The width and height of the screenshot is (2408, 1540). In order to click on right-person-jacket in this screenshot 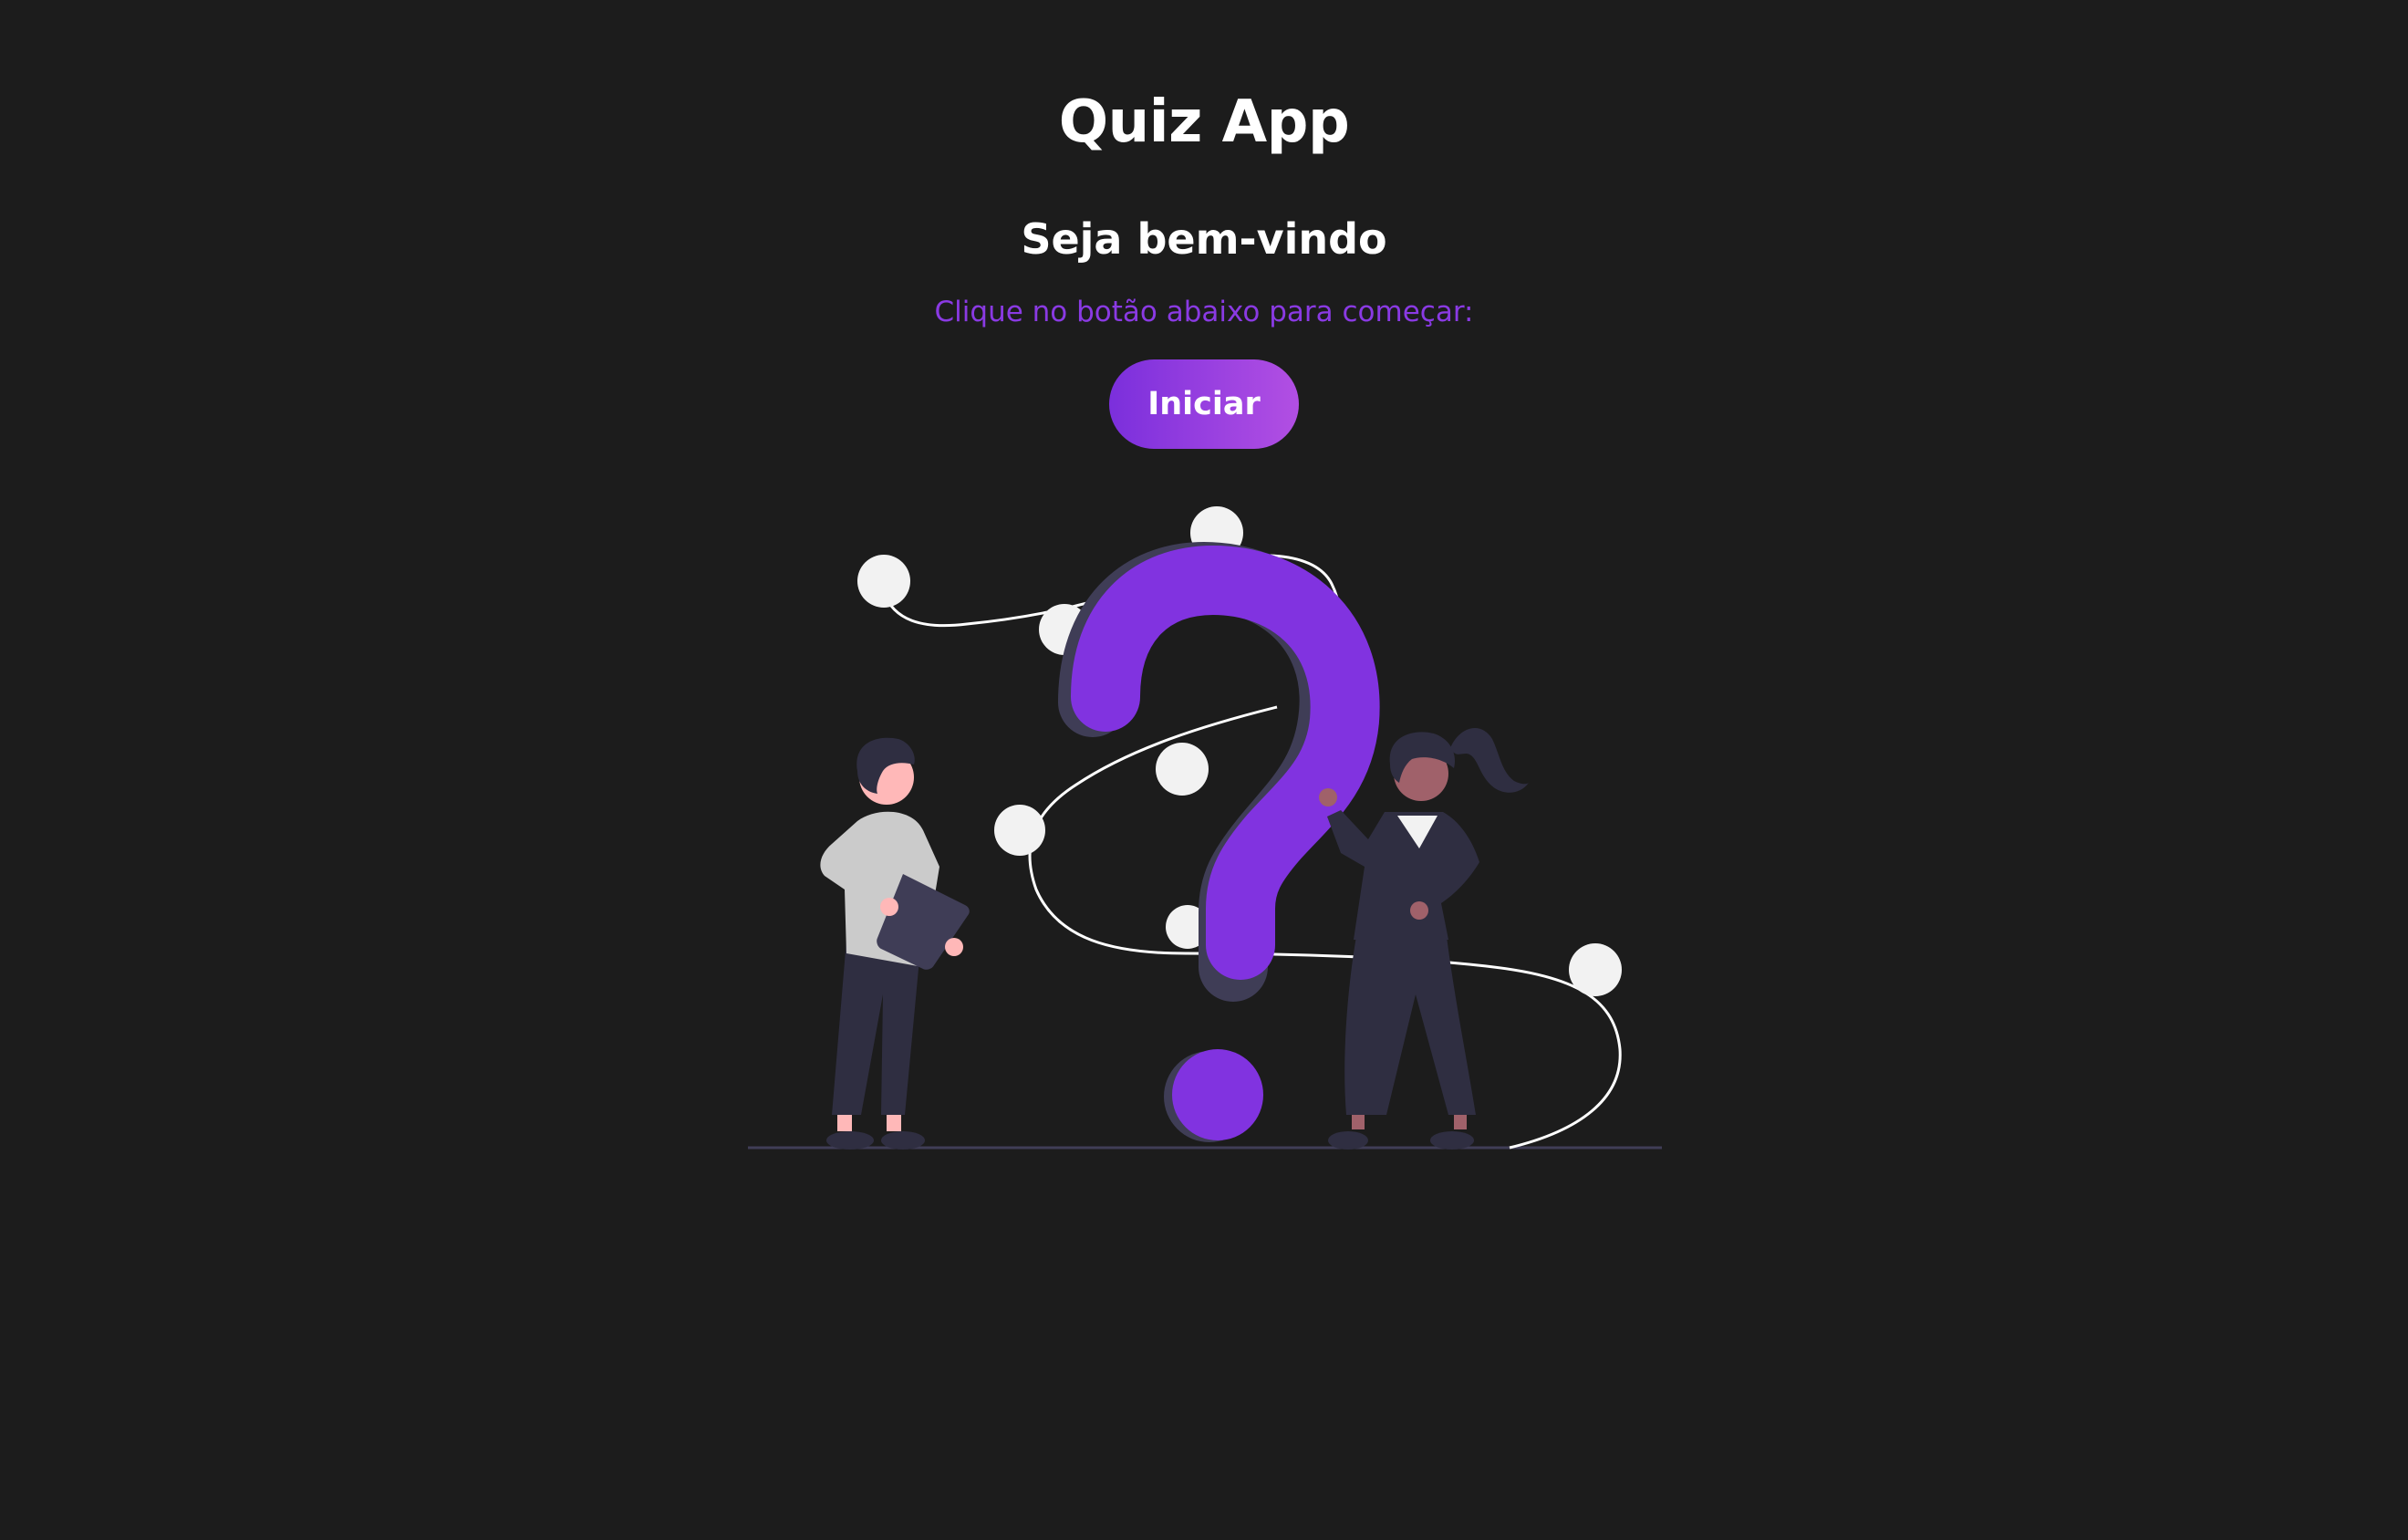, I will do `click(1403, 875)`.